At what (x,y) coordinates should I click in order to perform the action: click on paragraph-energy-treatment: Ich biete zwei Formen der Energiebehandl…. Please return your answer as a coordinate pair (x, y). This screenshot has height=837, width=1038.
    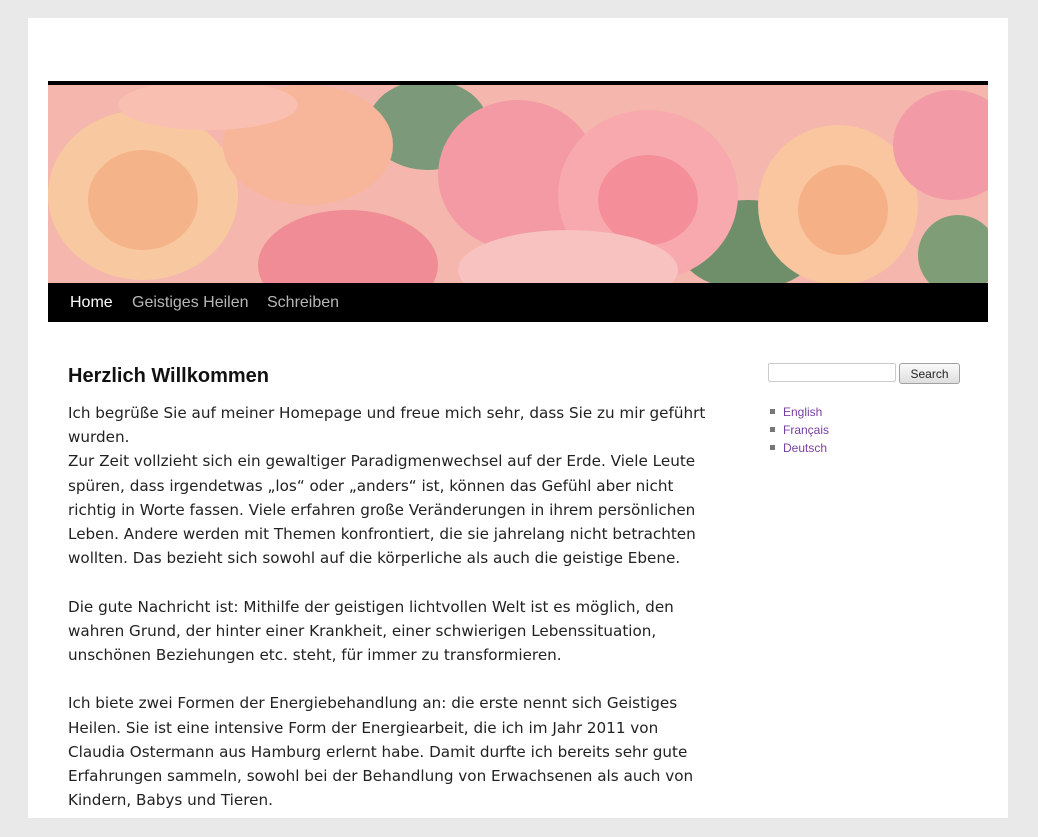
    Looking at the image, I should click on (381, 752).